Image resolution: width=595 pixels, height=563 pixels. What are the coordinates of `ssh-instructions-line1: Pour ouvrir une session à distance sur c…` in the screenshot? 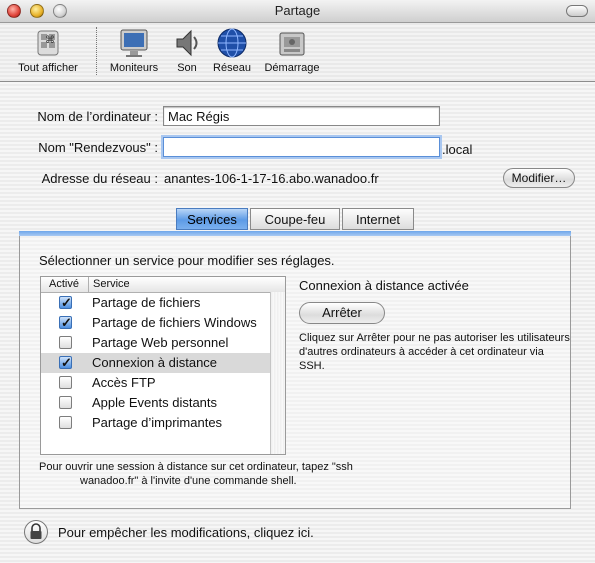 It's located at (196, 467).